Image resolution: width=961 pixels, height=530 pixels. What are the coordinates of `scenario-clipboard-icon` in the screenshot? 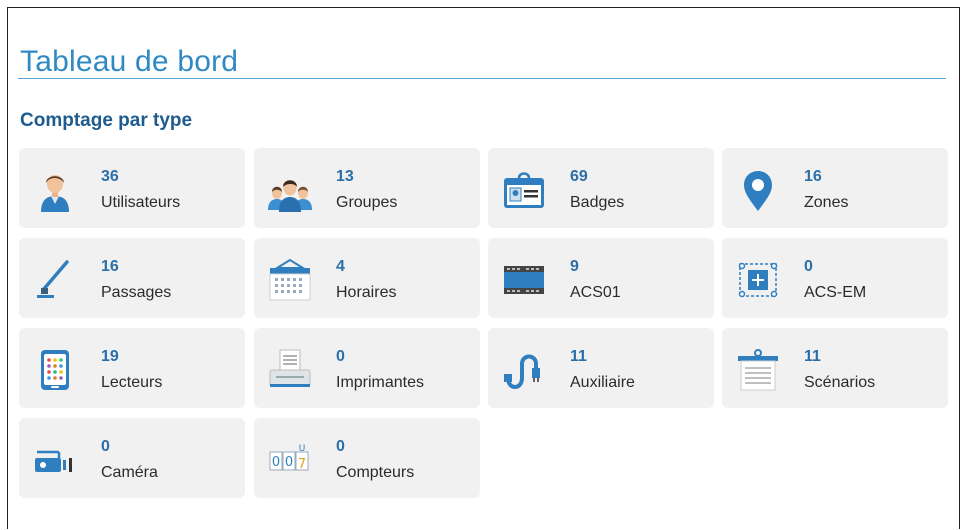 It's located at (758, 370).